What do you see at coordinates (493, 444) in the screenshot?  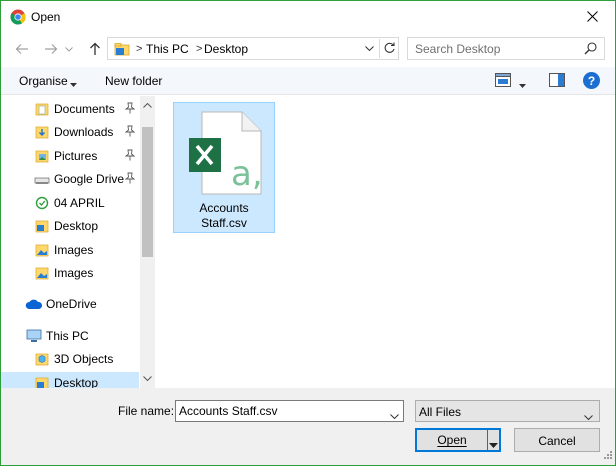 I see `open-options-caret-icon` at bounding box center [493, 444].